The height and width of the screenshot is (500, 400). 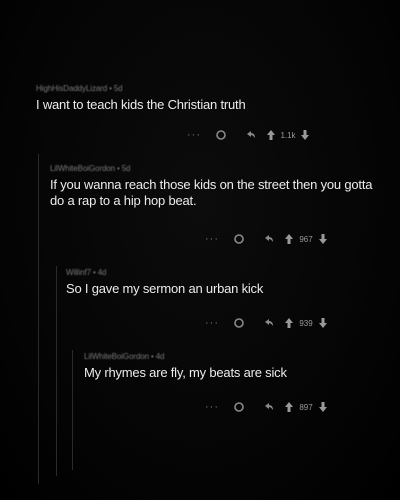 I want to click on vote-controls: 967, so click(x=306, y=239).